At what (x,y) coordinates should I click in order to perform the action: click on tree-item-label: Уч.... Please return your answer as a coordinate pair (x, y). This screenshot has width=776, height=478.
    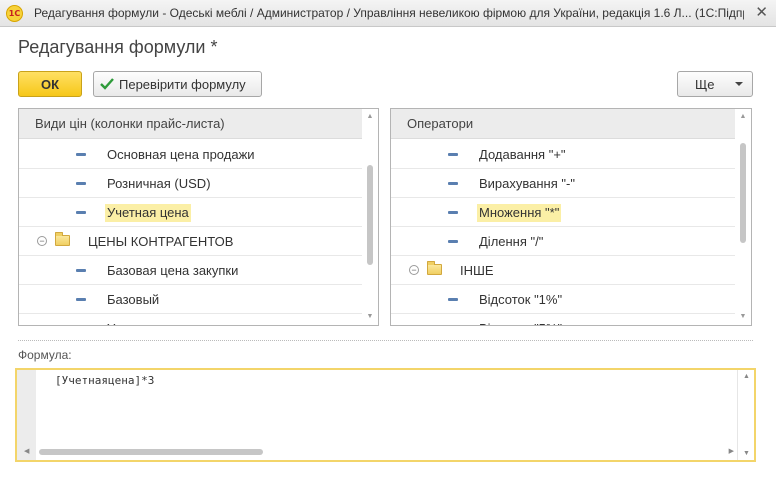
    Looking at the image, I should click on (120, 322).